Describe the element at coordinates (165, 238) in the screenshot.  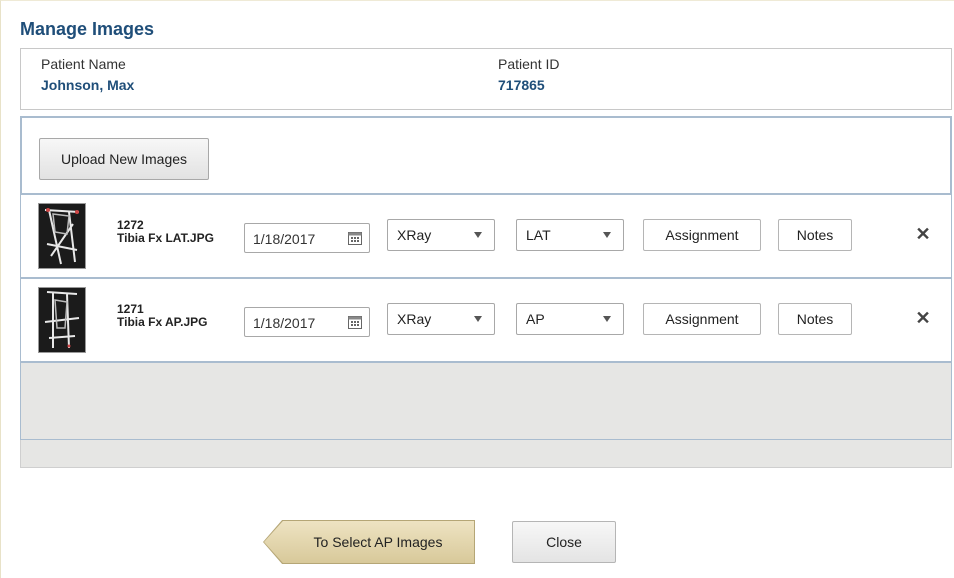
I see `image-filename: Tibia Fx LAT.JPG` at that location.